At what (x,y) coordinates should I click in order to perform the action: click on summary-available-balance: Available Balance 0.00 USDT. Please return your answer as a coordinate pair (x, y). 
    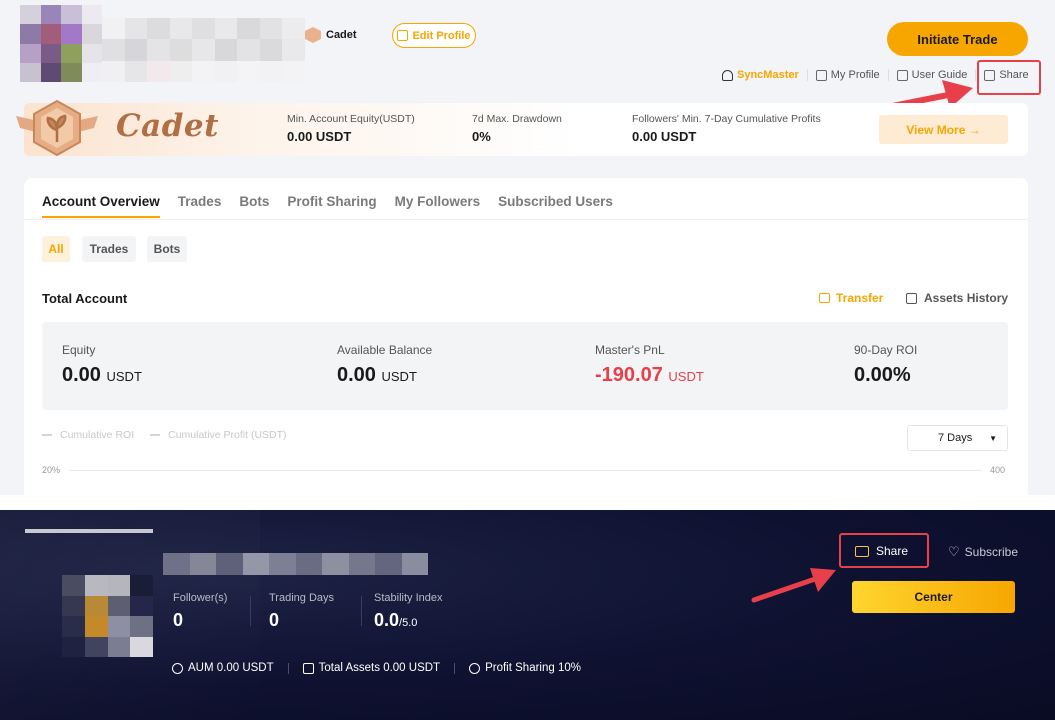
    Looking at the image, I should click on (384, 365).